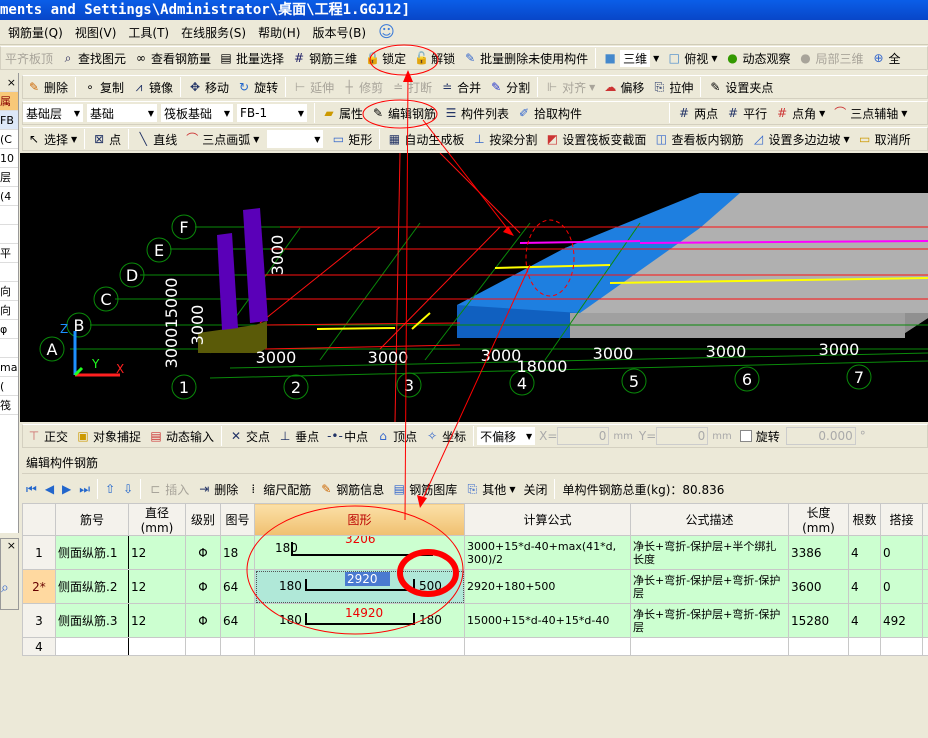 Image resolution: width=928 pixels, height=738 pixels. Describe the element at coordinates (901, 620) in the screenshot. I see `lap: 492` at that location.